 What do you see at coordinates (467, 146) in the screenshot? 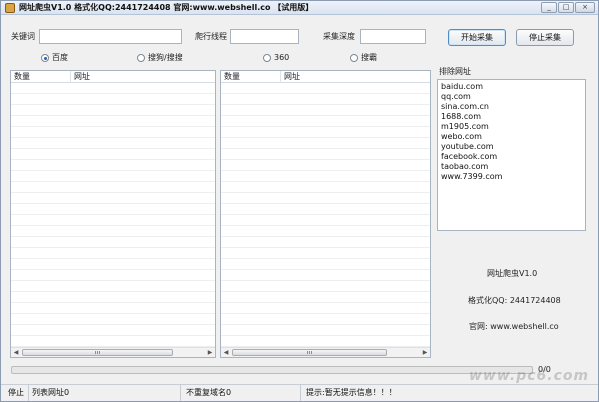
I see `exclude-url-item: youtube.com` at bounding box center [467, 146].